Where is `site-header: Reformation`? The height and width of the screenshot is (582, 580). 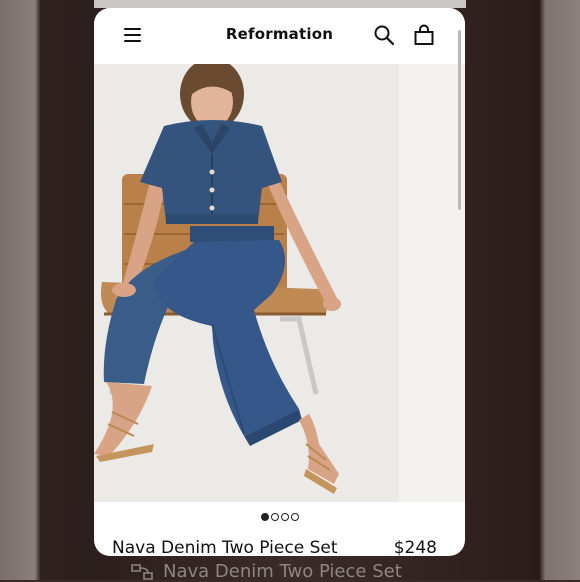
site-header: Reformation is located at coordinates (279, 36).